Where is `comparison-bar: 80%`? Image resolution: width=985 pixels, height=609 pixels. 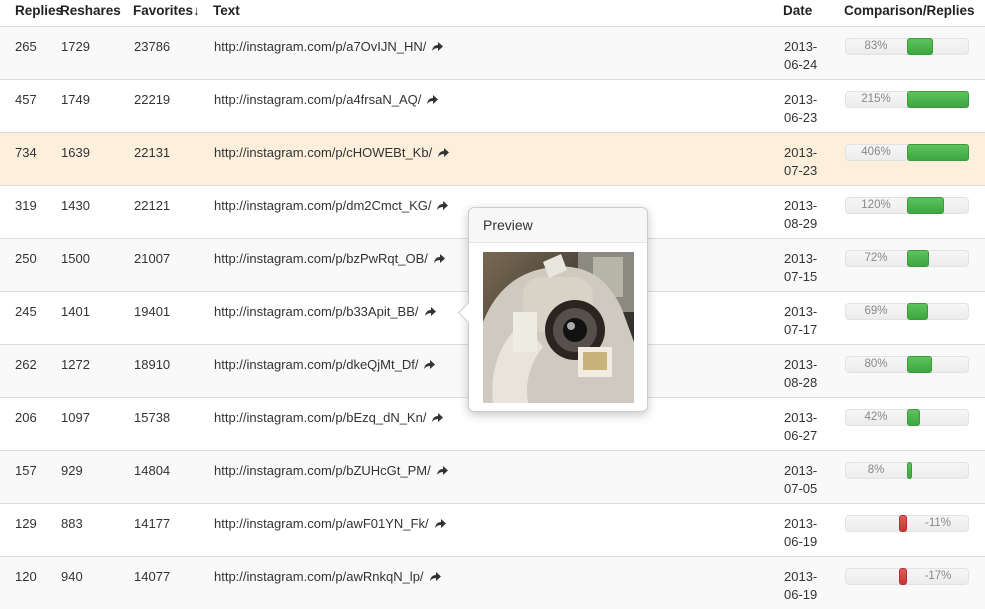 comparison-bar: 80% is located at coordinates (907, 364).